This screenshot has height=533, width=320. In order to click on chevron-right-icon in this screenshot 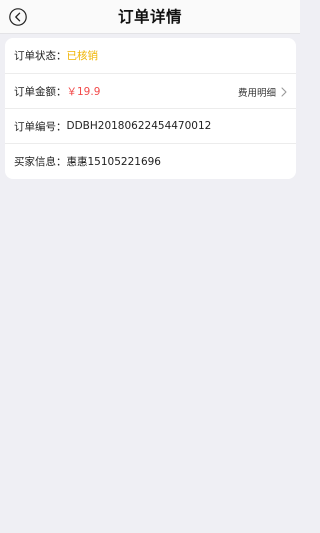, I will do `click(284, 91)`.